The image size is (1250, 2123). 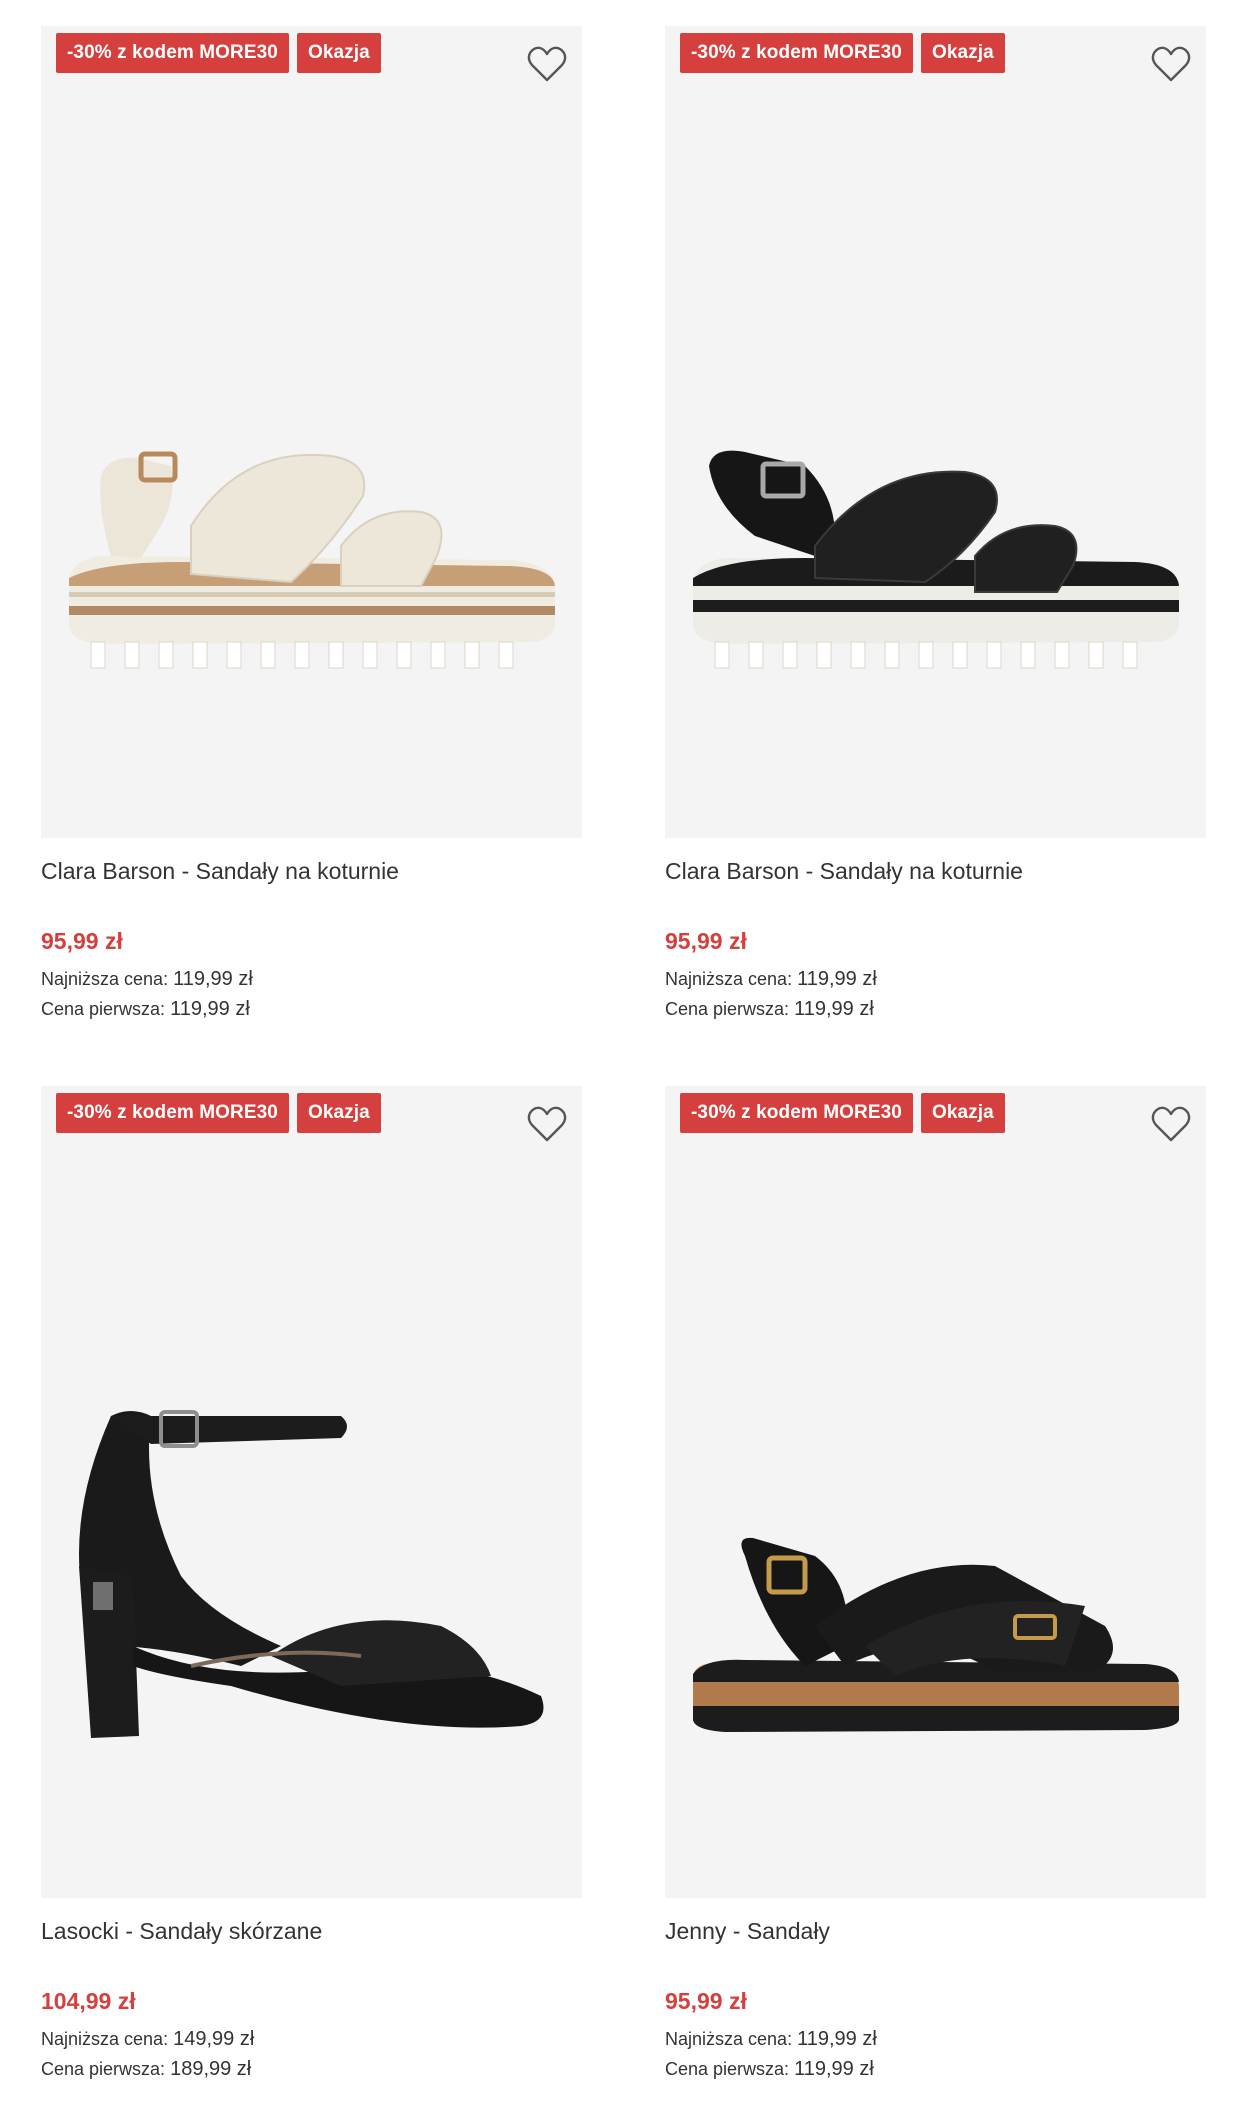 I want to click on product-name: Lasocki - Sandały skórzane, so click(x=311, y=1931).